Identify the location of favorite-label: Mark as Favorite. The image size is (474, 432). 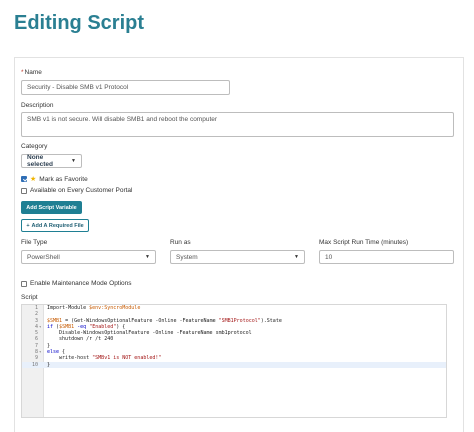
(63, 179).